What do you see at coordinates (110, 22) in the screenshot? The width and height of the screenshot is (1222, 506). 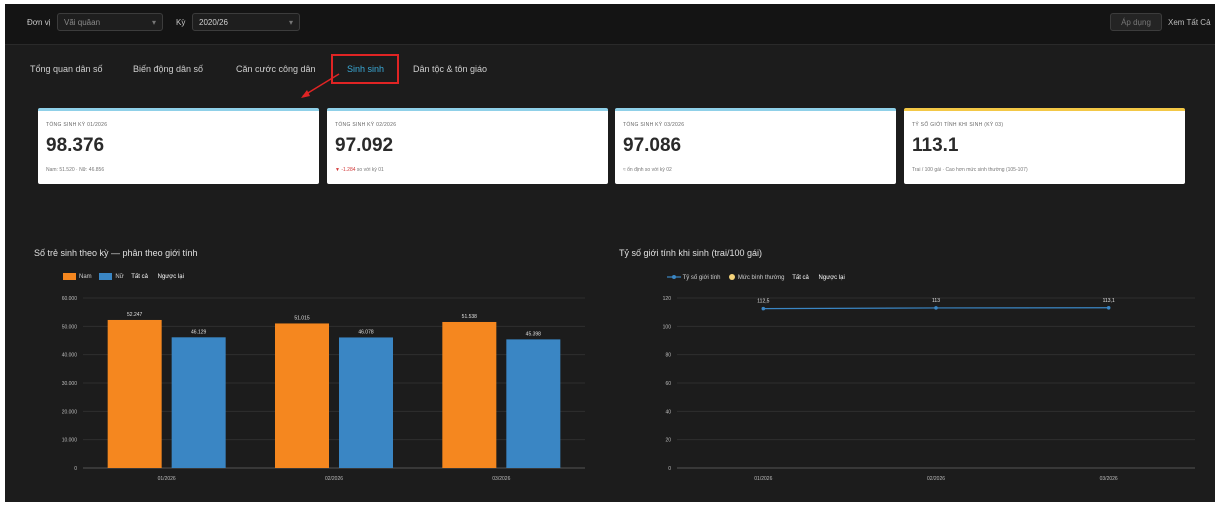 I see `unit-select: Vãi quâan ▾` at bounding box center [110, 22].